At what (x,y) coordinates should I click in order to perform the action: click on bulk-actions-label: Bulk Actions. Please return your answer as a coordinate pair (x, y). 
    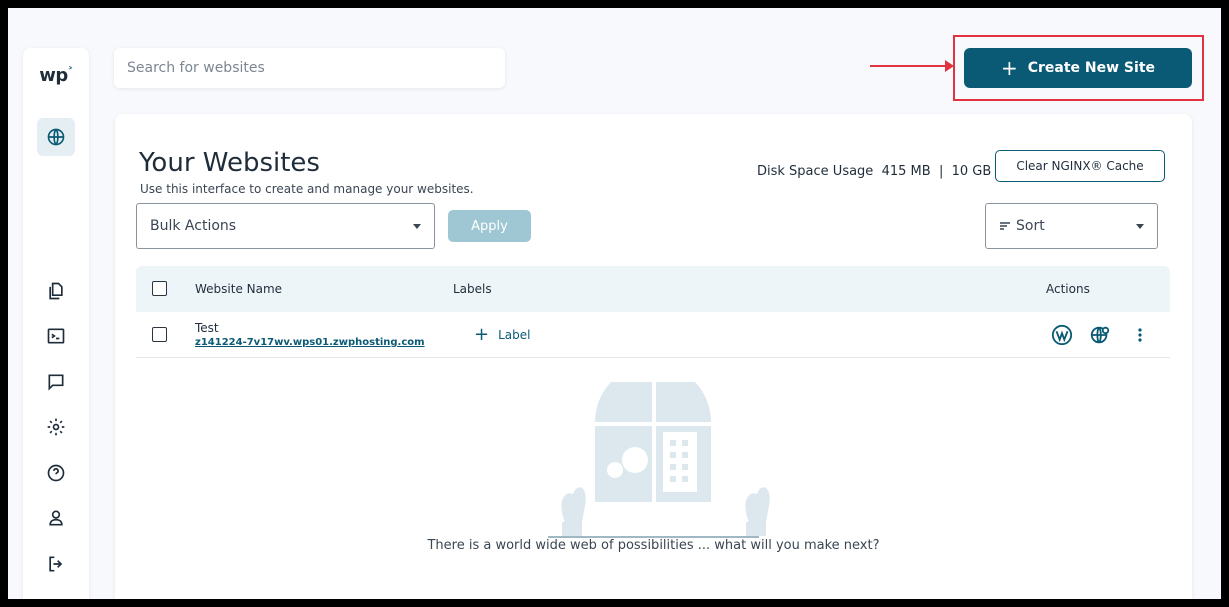
    Looking at the image, I should click on (193, 226).